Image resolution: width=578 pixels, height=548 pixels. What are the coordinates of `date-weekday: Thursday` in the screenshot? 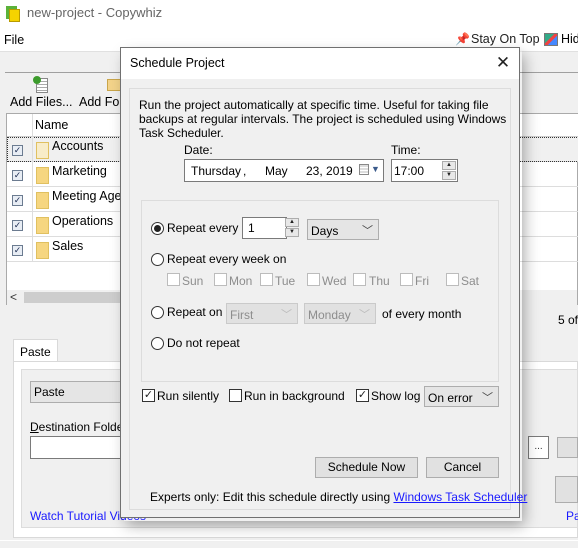 It's located at (216, 171).